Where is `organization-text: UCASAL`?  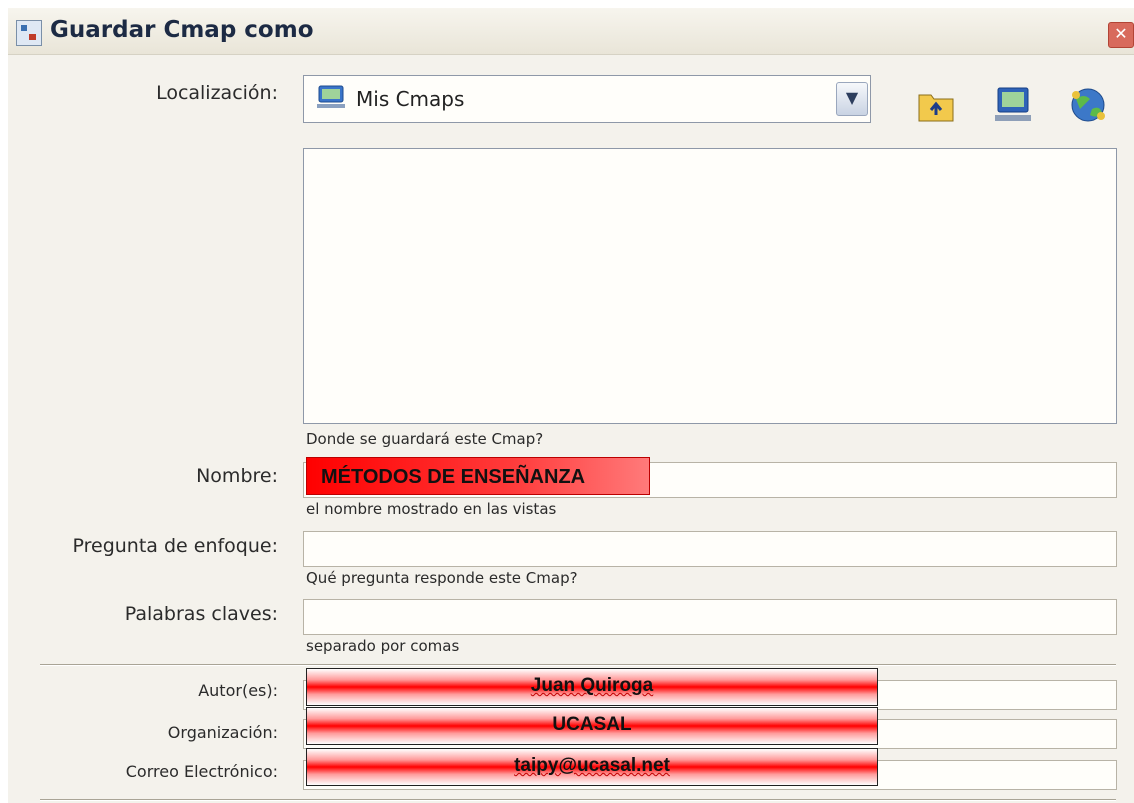 organization-text: UCASAL is located at coordinates (592, 724).